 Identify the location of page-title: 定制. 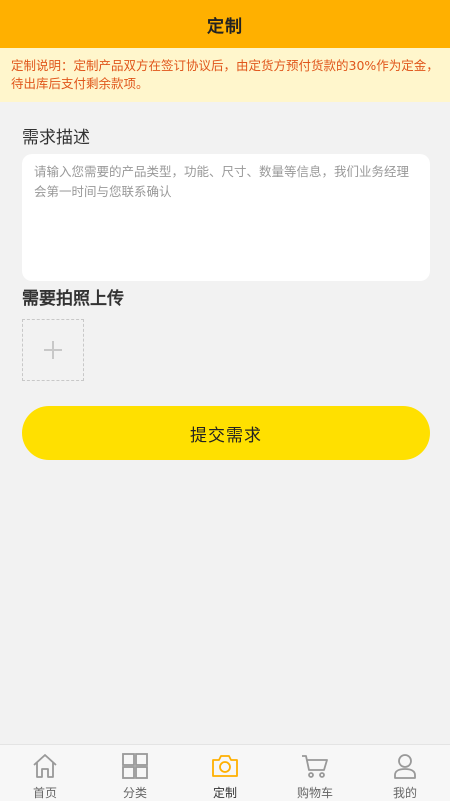
(225, 26).